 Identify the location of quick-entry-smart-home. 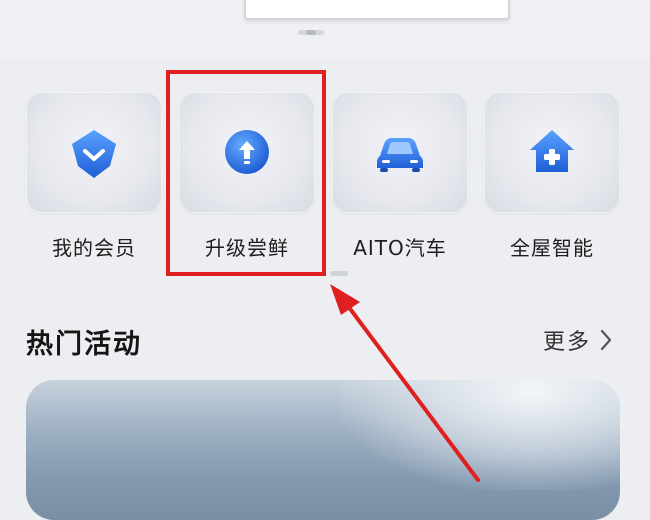
(552, 152).